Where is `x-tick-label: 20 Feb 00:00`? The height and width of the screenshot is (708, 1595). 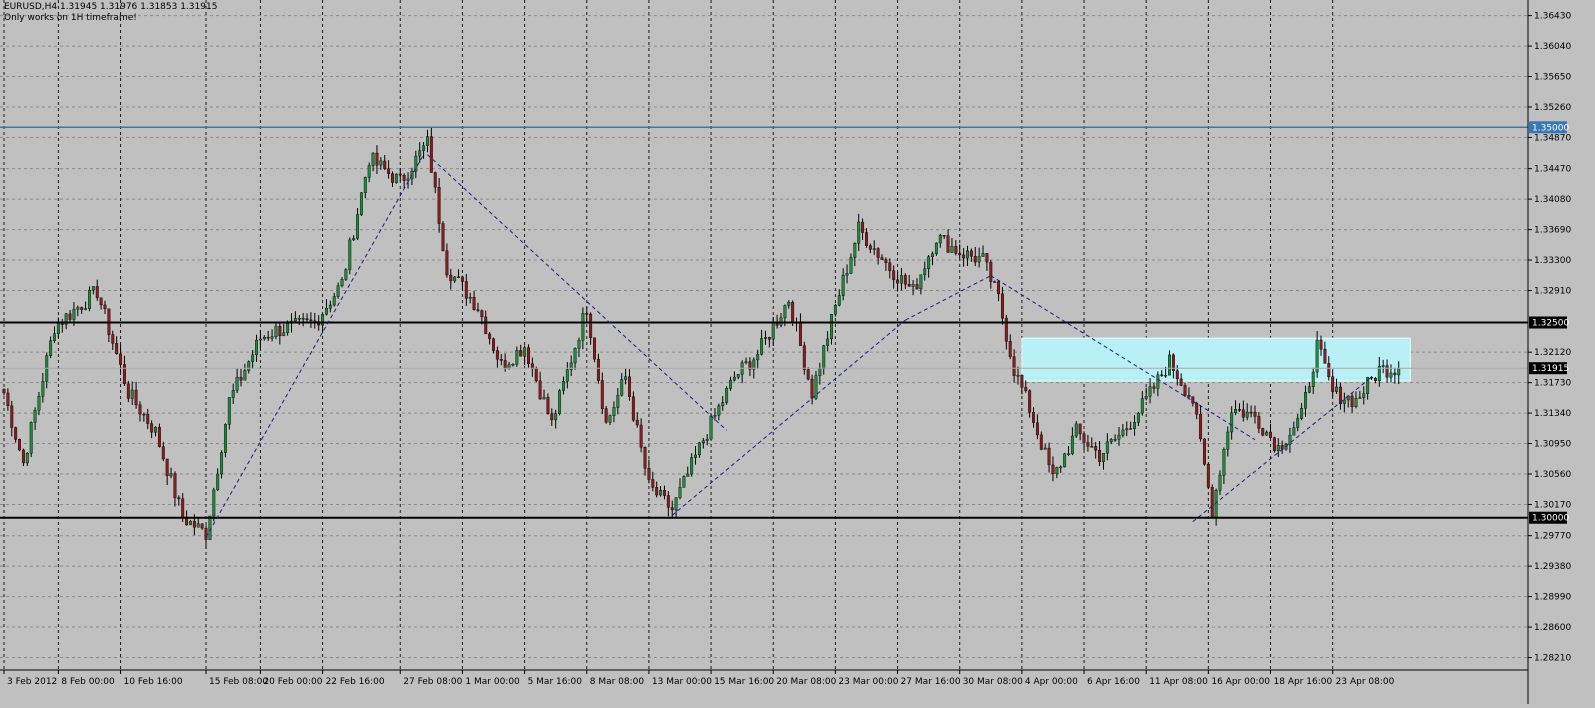 x-tick-label: 20 Feb 00:00 is located at coordinates (292, 682).